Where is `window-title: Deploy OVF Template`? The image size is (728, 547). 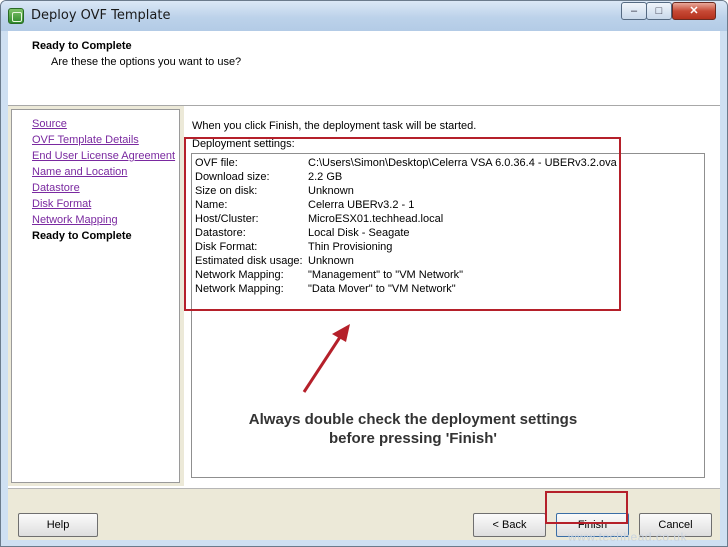
window-title: Deploy OVF Template is located at coordinates (101, 15).